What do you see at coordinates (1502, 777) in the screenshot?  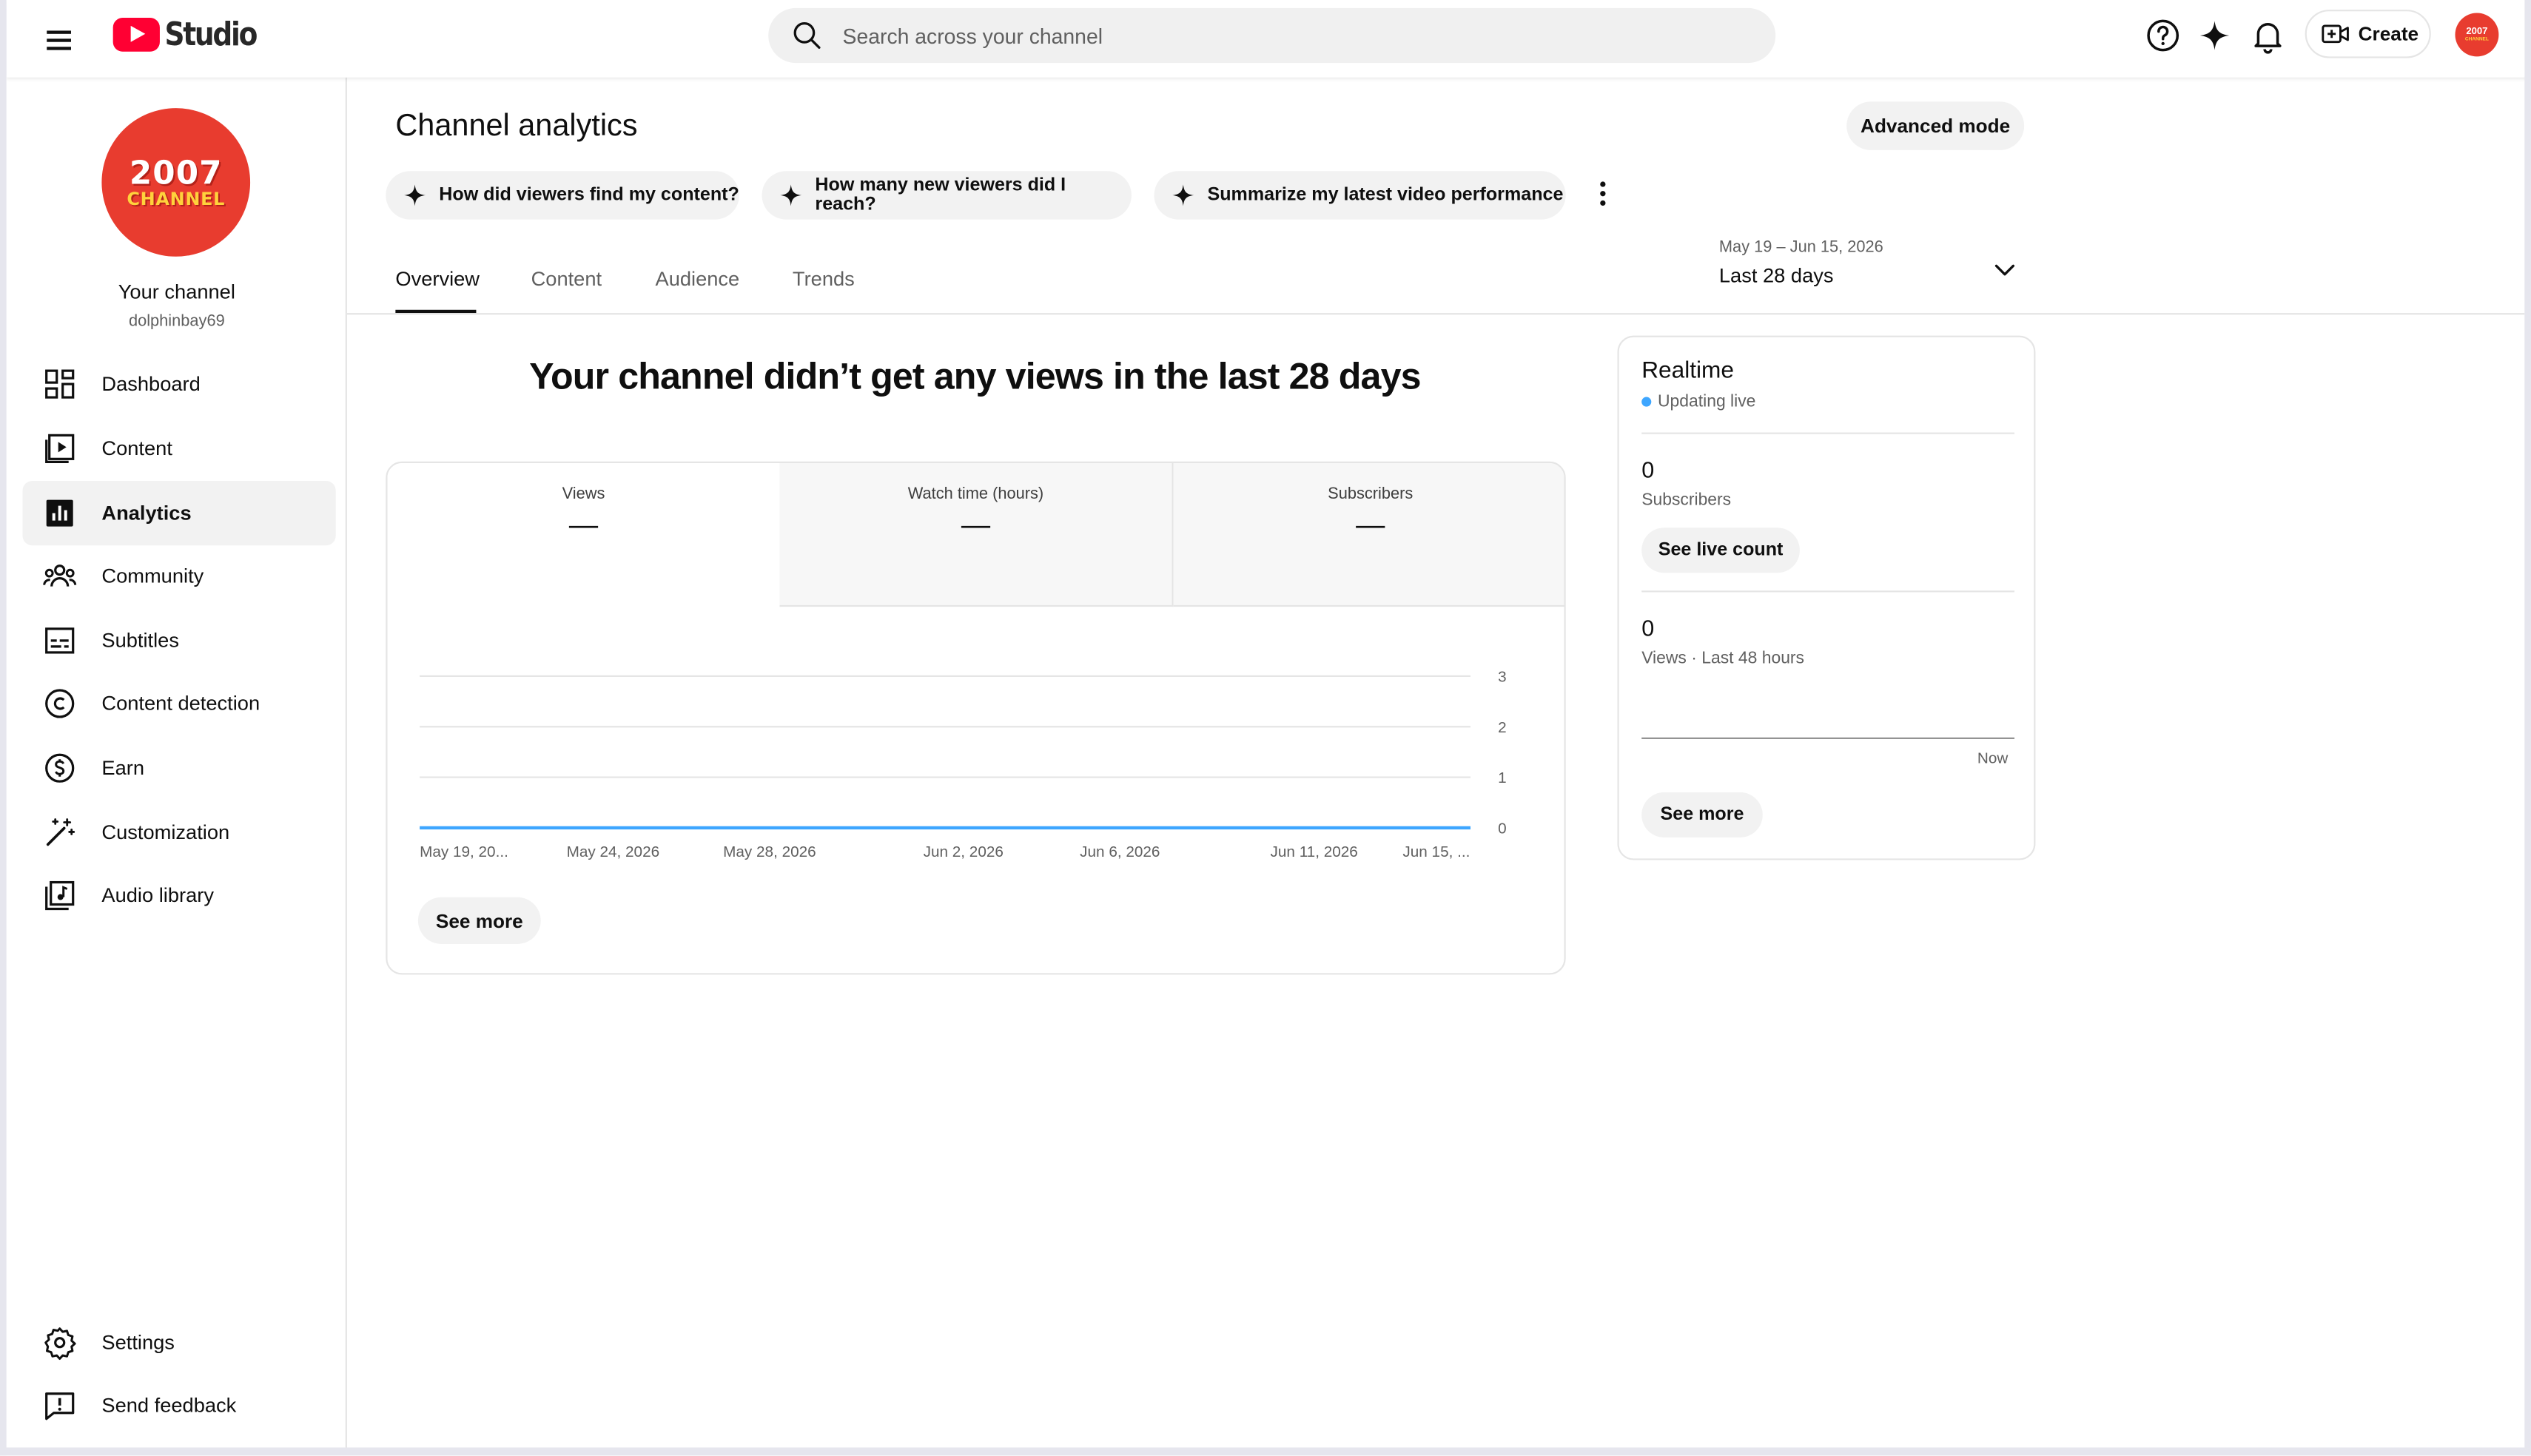 I see `y-tick-label: 1` at bounding box center [1502, 777].